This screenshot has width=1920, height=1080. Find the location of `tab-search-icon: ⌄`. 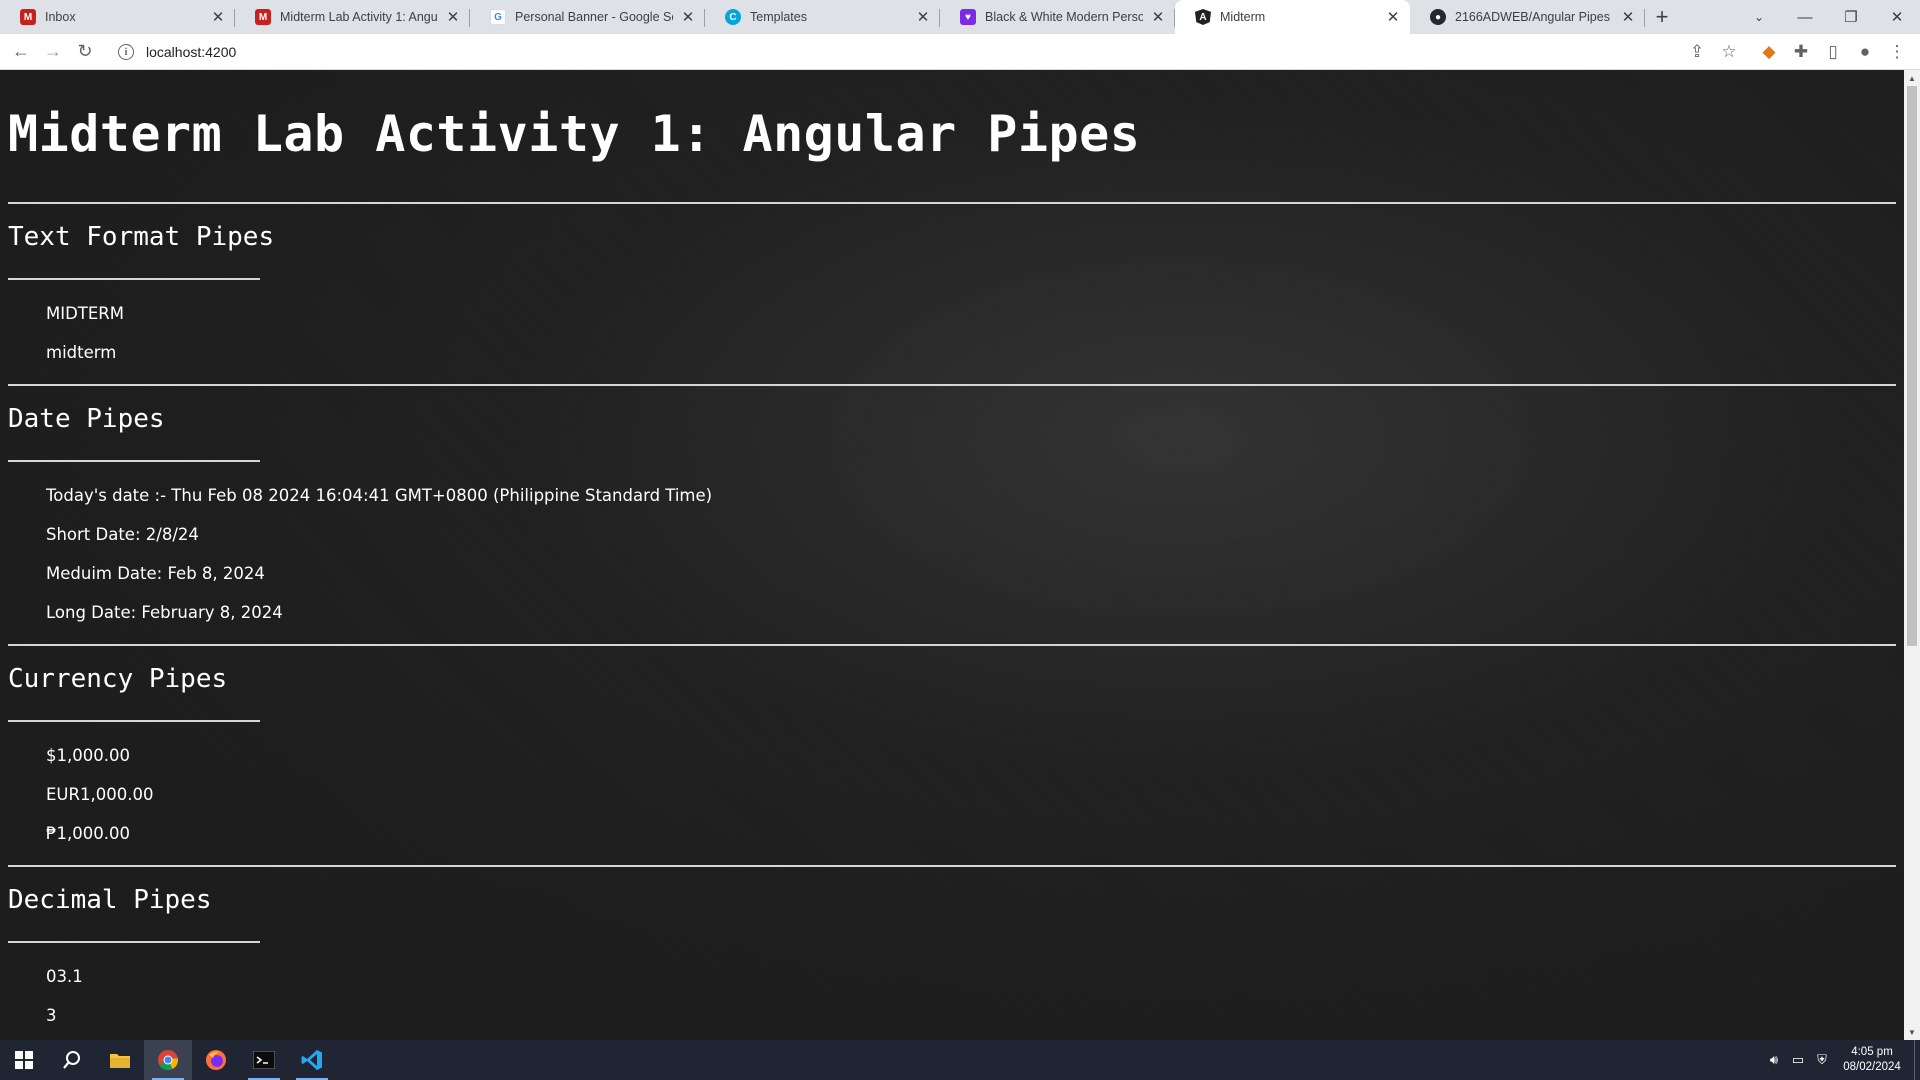

tab-search-icon: ⌄ is located at coordinates (1759, 17).